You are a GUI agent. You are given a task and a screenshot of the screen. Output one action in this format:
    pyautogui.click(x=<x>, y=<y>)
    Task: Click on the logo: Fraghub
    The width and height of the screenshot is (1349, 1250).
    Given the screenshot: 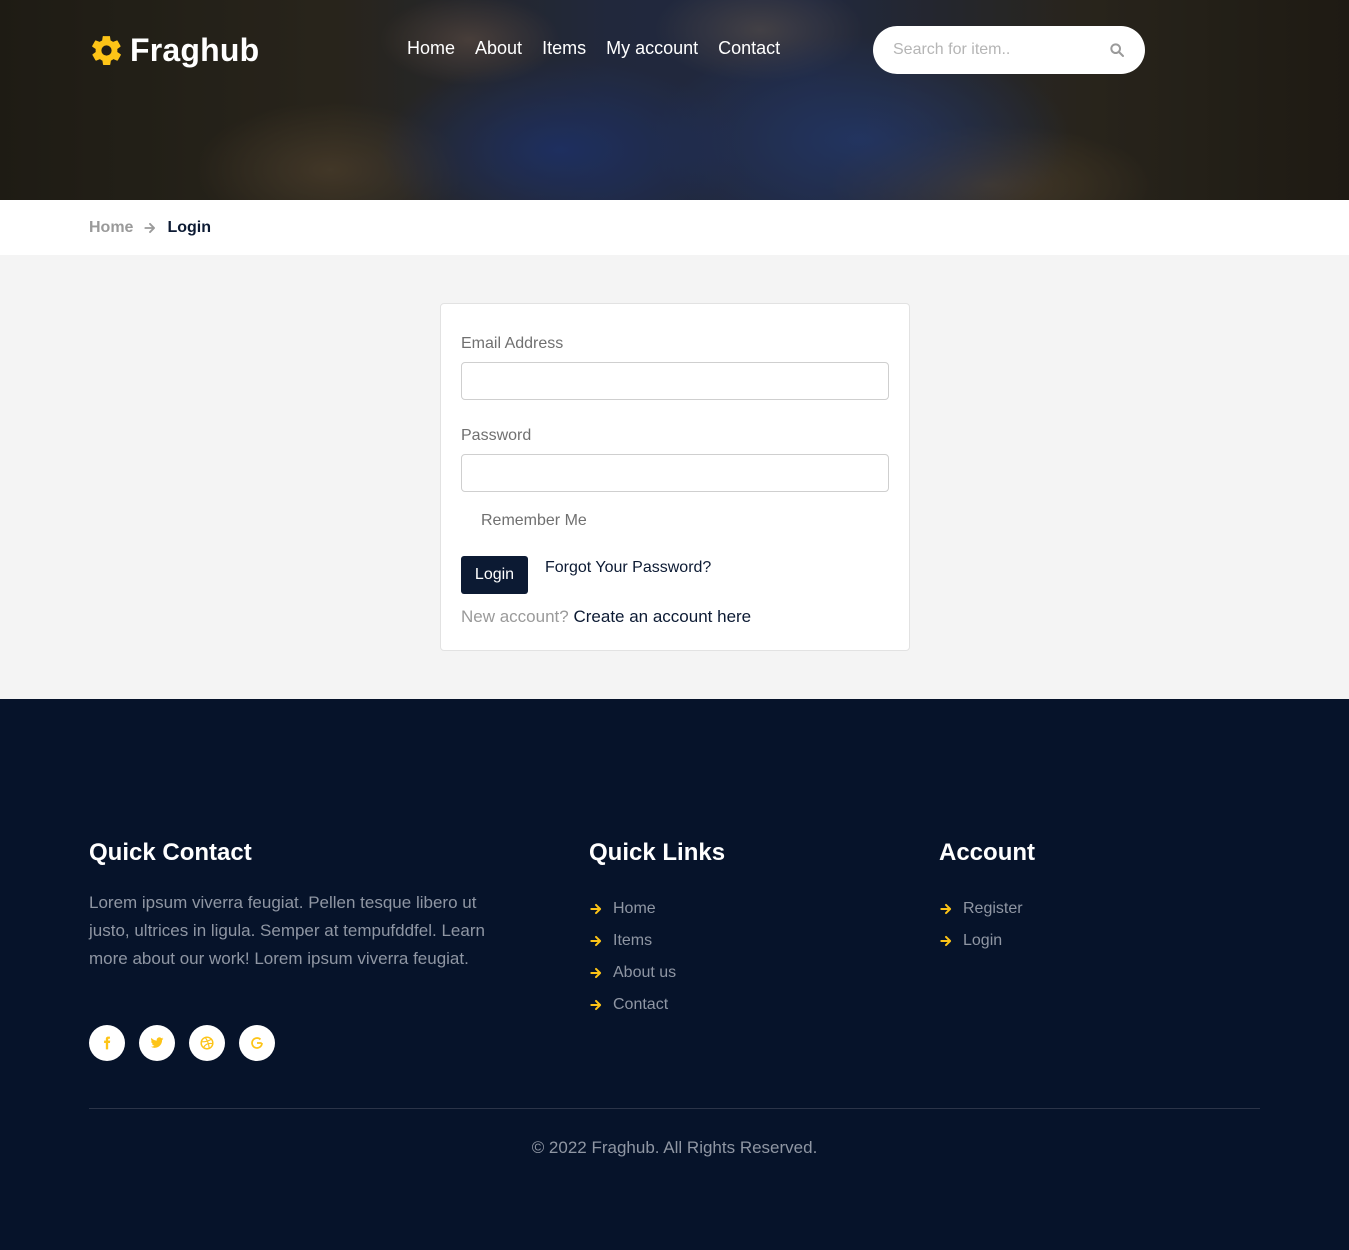 What is the action you would take?
    pyautogui.click(x=174, y=50)
    